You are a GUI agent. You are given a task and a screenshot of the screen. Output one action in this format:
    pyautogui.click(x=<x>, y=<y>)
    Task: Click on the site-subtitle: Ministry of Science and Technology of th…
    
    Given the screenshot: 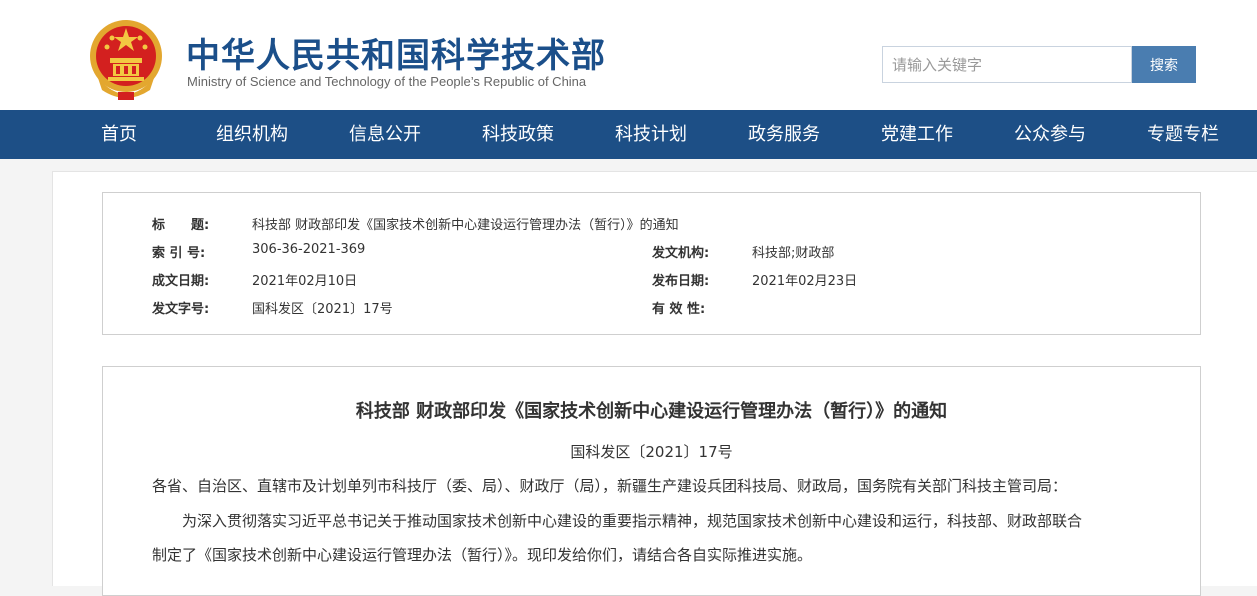 What is the action you would take?
    pyautogui.click(x=387, y=81)
    